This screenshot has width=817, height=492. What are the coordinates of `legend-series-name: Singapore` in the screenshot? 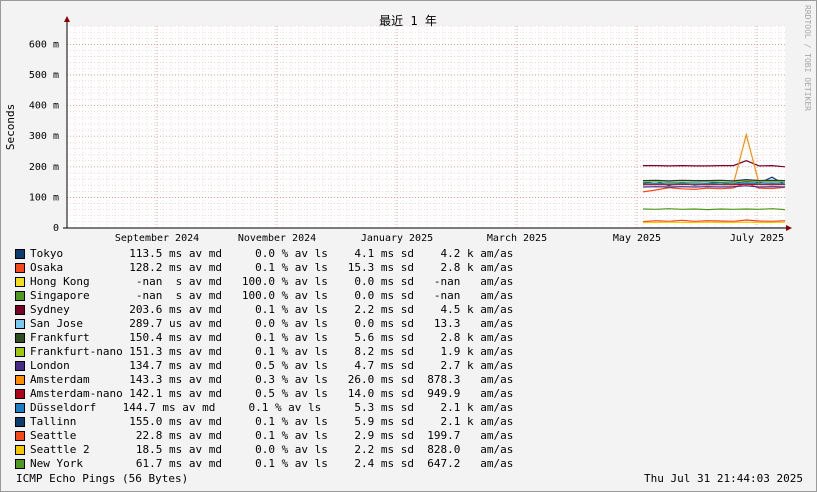 It's located at (60, 295).